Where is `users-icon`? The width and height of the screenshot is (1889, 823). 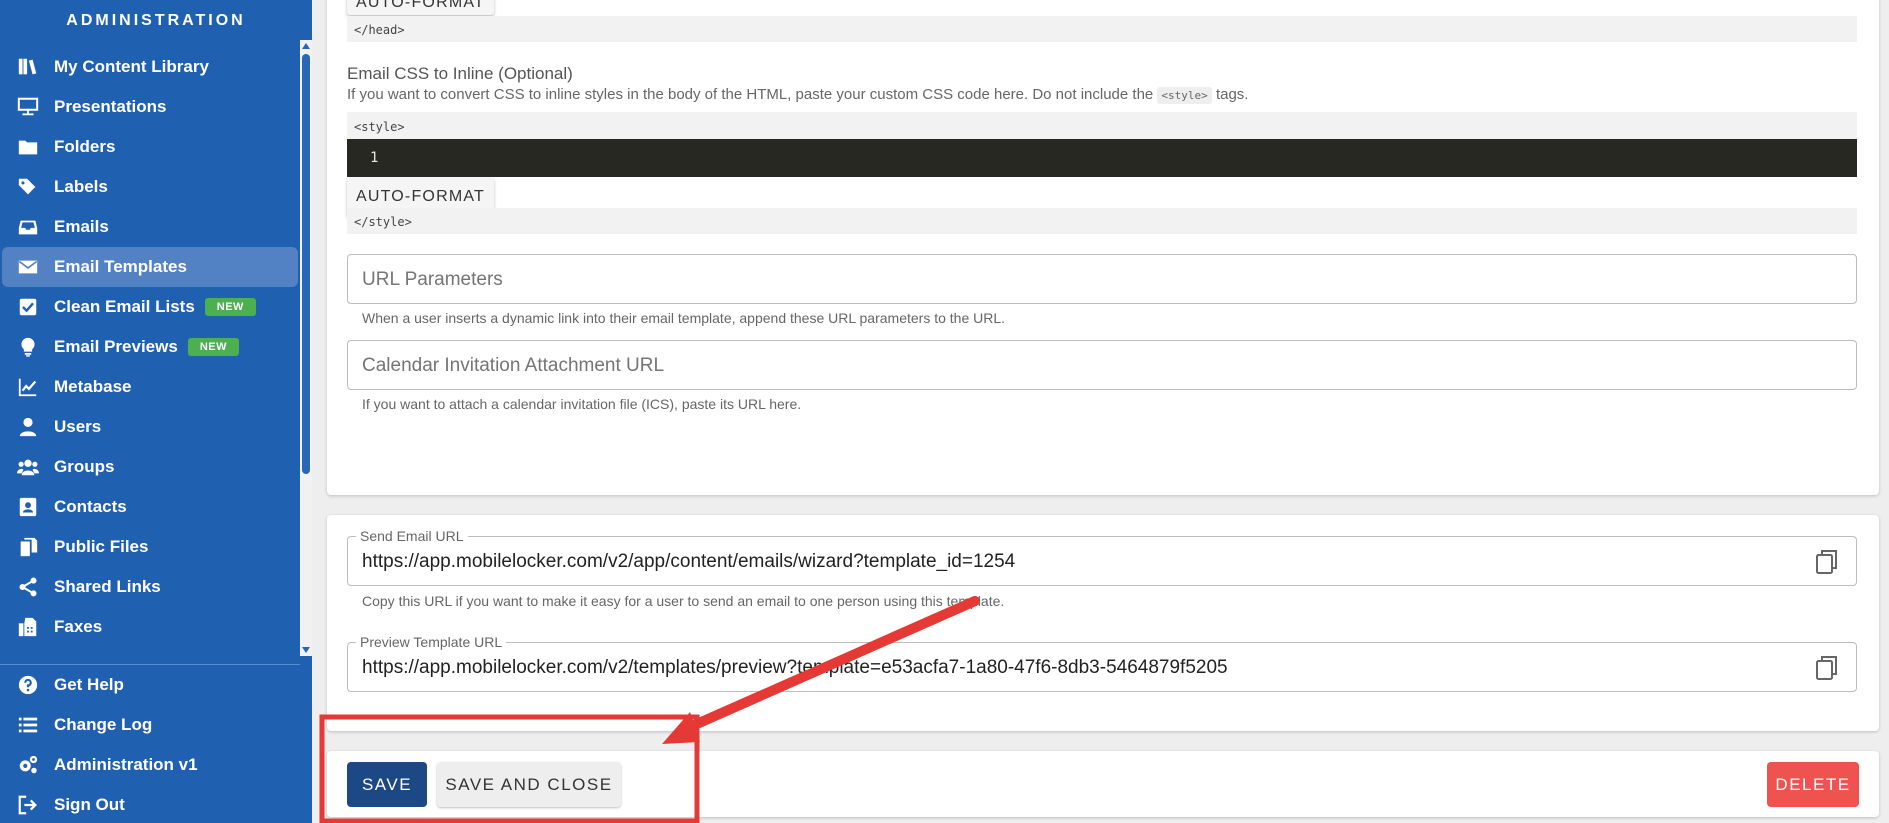 users-icon is located at coordinates (28, 467).